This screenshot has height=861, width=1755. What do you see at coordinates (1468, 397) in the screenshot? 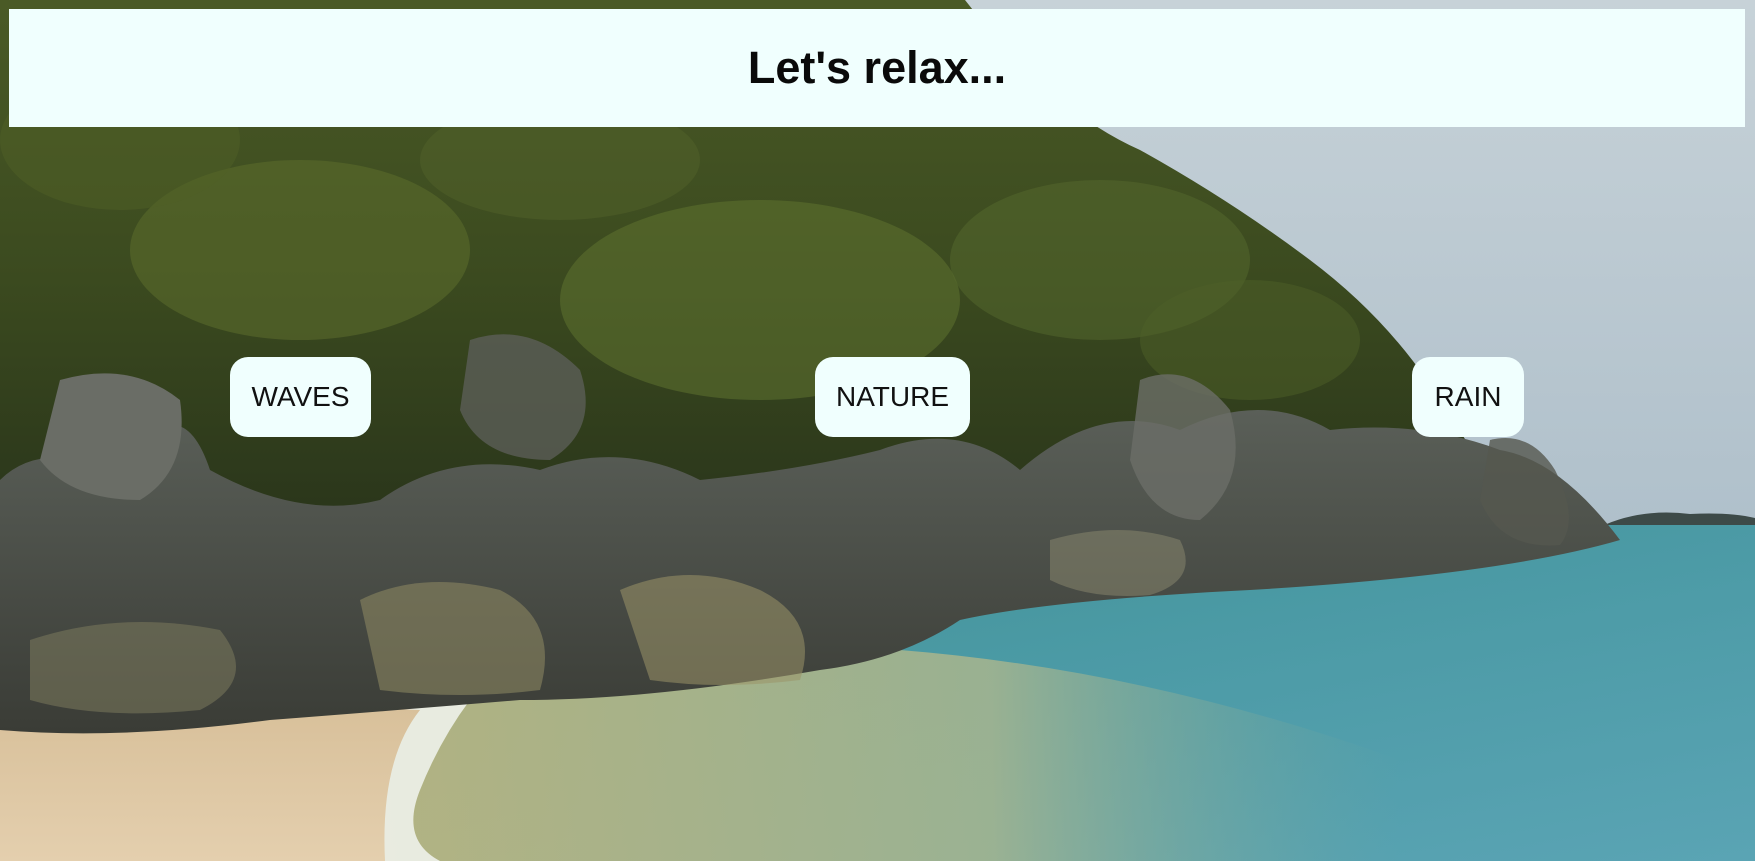
I see `rain-button: RAIN` at bounding box center [1468, 397].